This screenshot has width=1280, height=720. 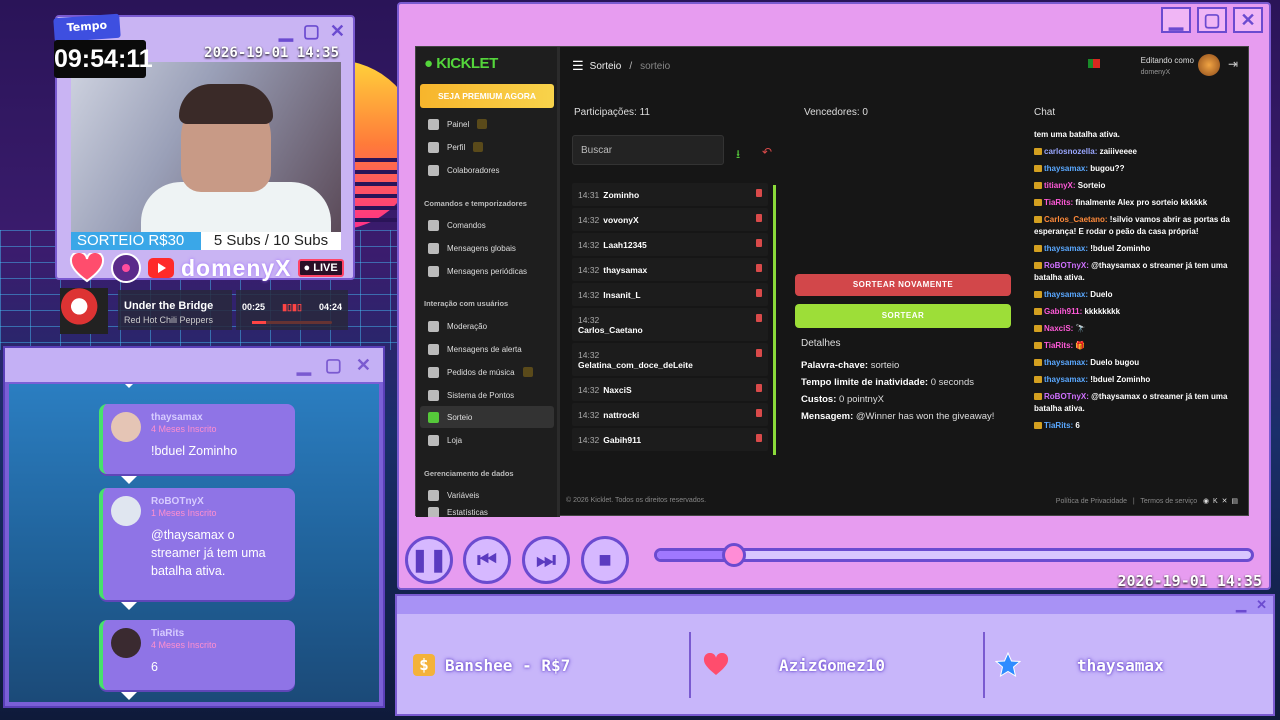 I want to click on chat-bubble-user: TiaRits, so click(x=168, y=633).